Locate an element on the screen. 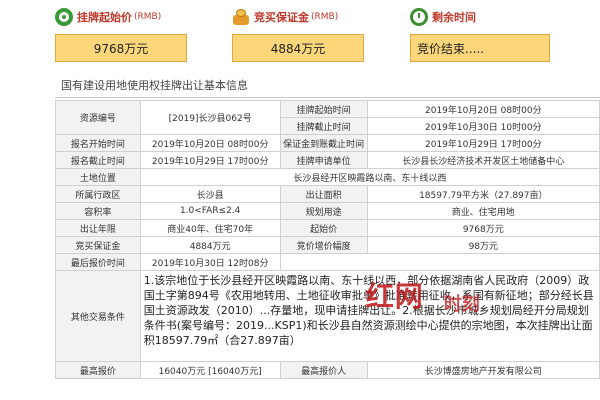 Image resolution: width=600 pixels, height=400 pixels. listing-start-label: 挂牌起始时间 is located at coordinates (323, 109).